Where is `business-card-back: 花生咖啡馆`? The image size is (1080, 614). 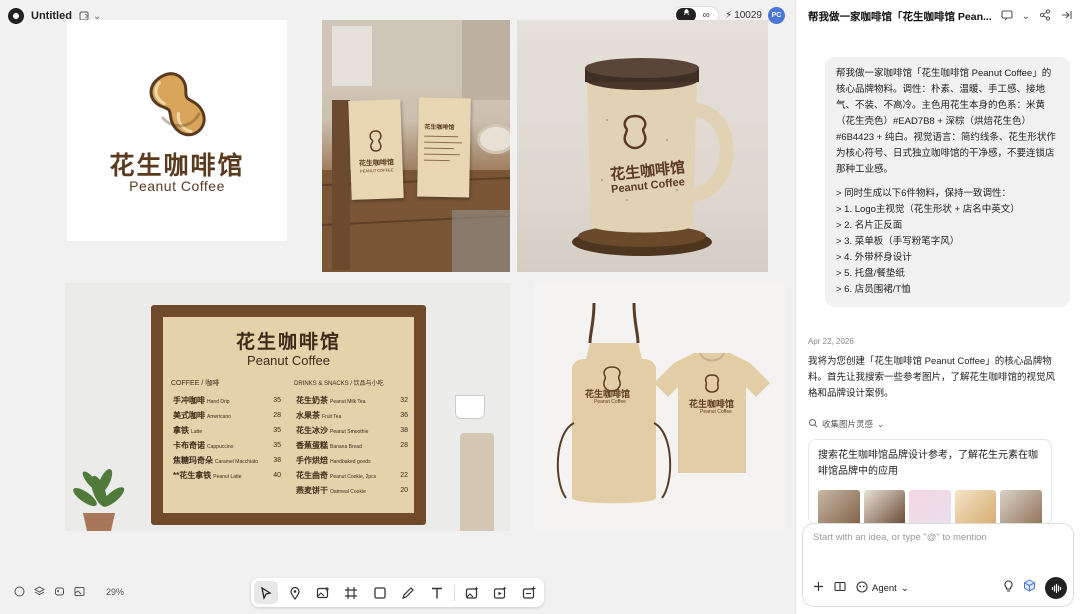 business-card-back: 花生咖啡馆 is located at coordinates (444, 147).